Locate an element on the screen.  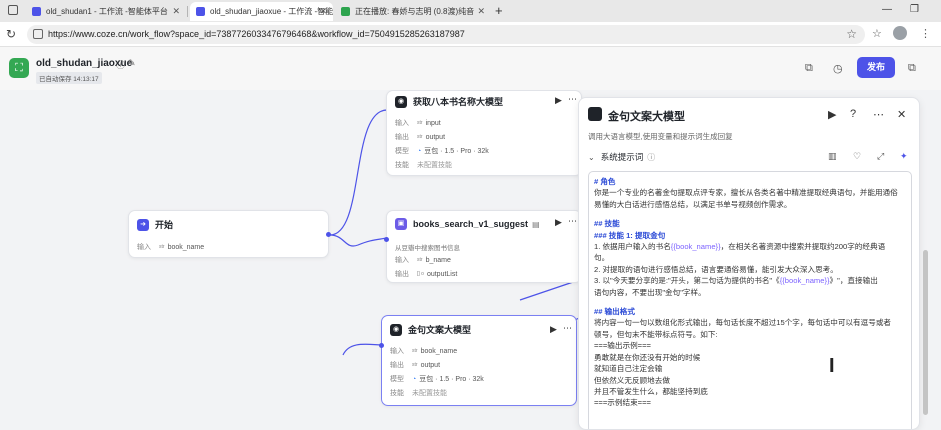
expand-icon: ⤢ is located at coordinates (880, 156).